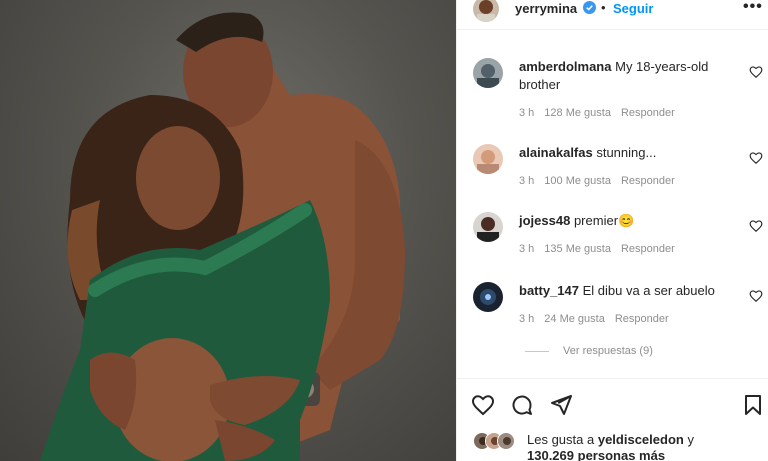 Image resolution: width=768 pixels, height=461 pixels. I want to click on liker-username: yeldisceledon, so click(641, 439).